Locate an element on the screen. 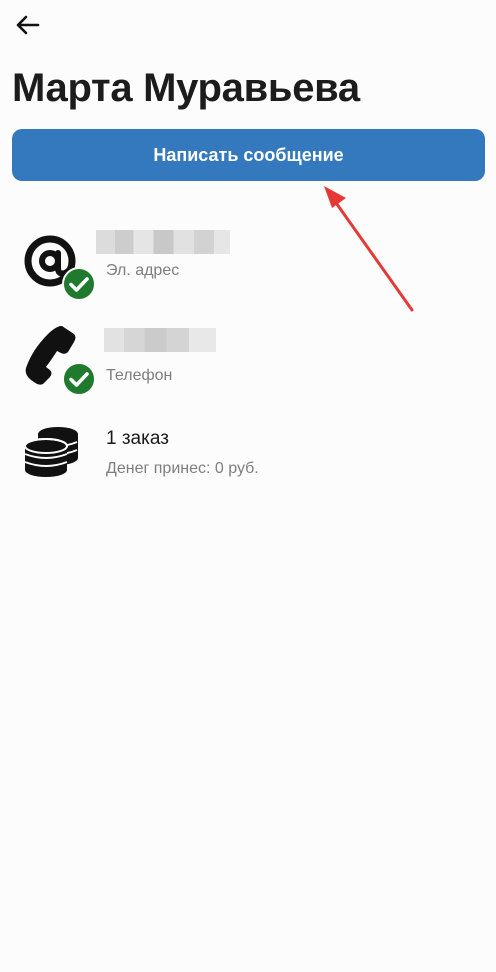  orders-revenue: Денег принес: 0 руб. is located at coordinates (182, 468).